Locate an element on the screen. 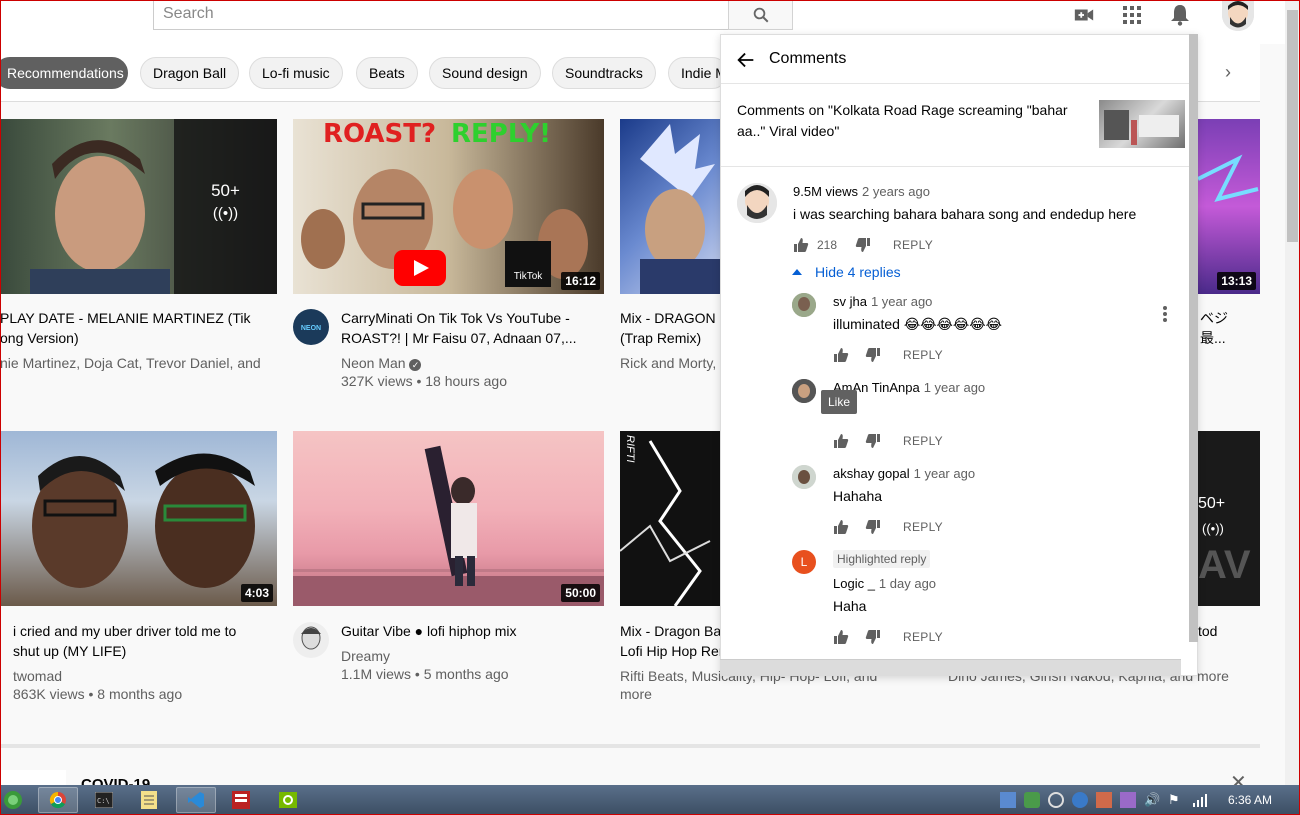 The image size is (1300, 815). video-title: Mix - Dragon Ba Lofi Hip Hop Ren is located at coordinates (670, 641).